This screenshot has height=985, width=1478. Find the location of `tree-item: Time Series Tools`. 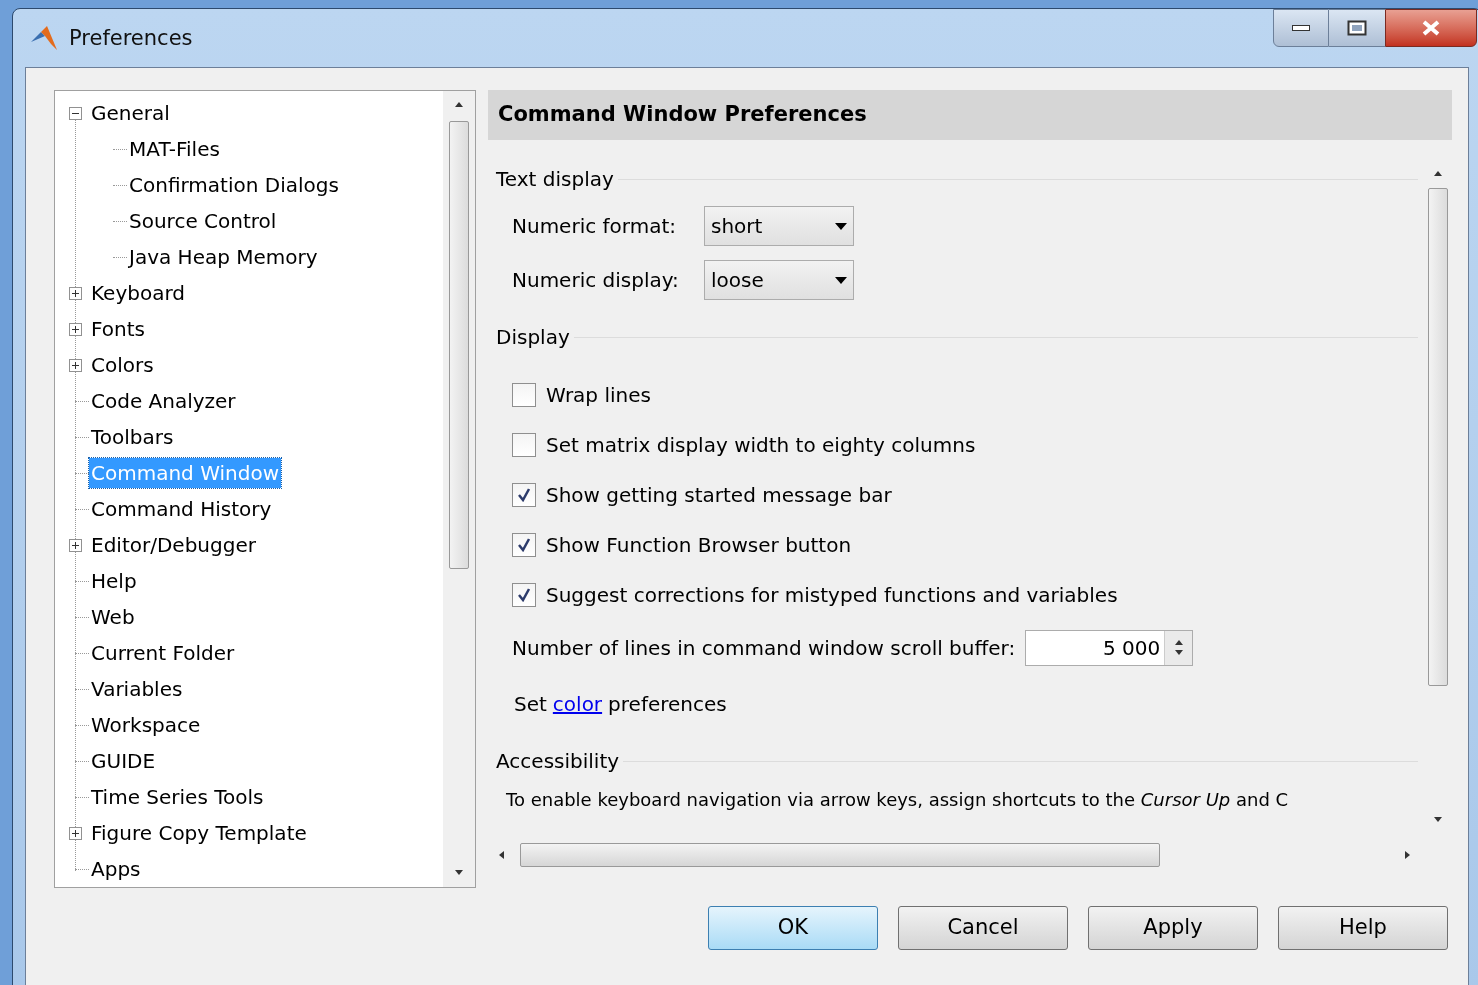

tree-item: Time Series Tools is located at coordinates (177, 797).